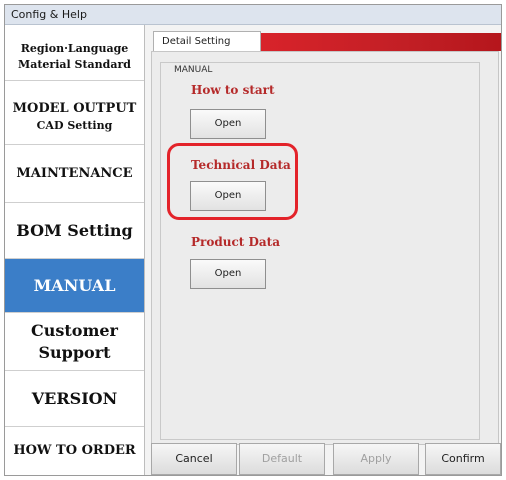 The width and height of the screenshot is (506, 480). What do you see at coordinates (232, 181) in the screenshot?
I see `technical-data-highlight` at bounding box center [232, 181].